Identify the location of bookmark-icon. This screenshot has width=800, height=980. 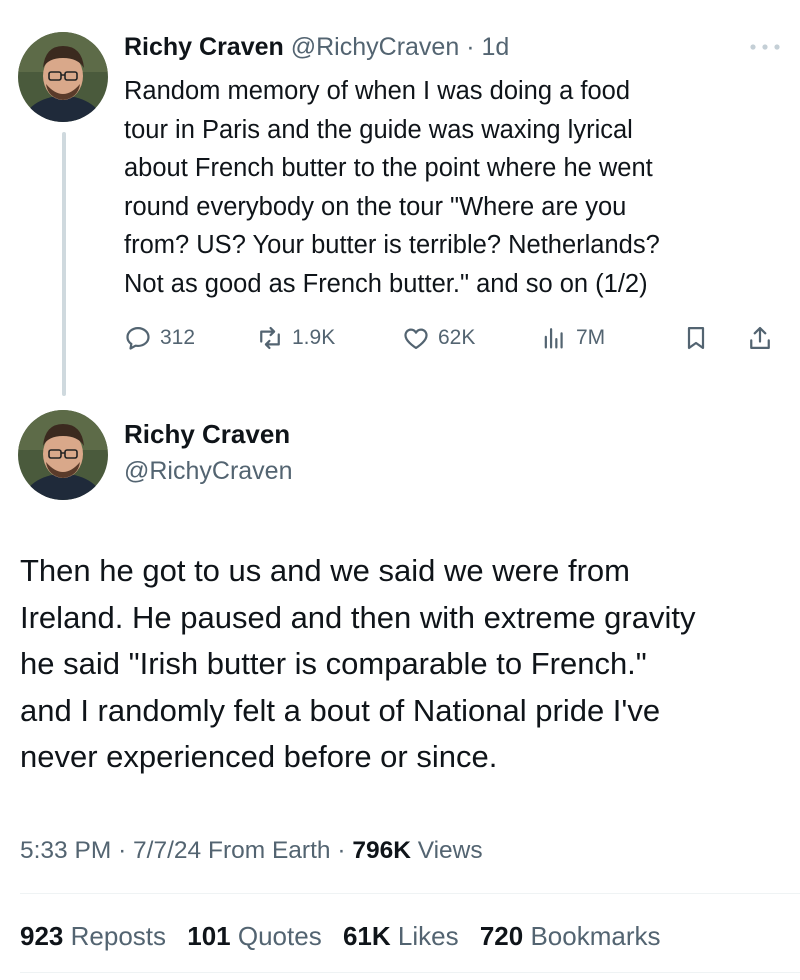
(696, 338).